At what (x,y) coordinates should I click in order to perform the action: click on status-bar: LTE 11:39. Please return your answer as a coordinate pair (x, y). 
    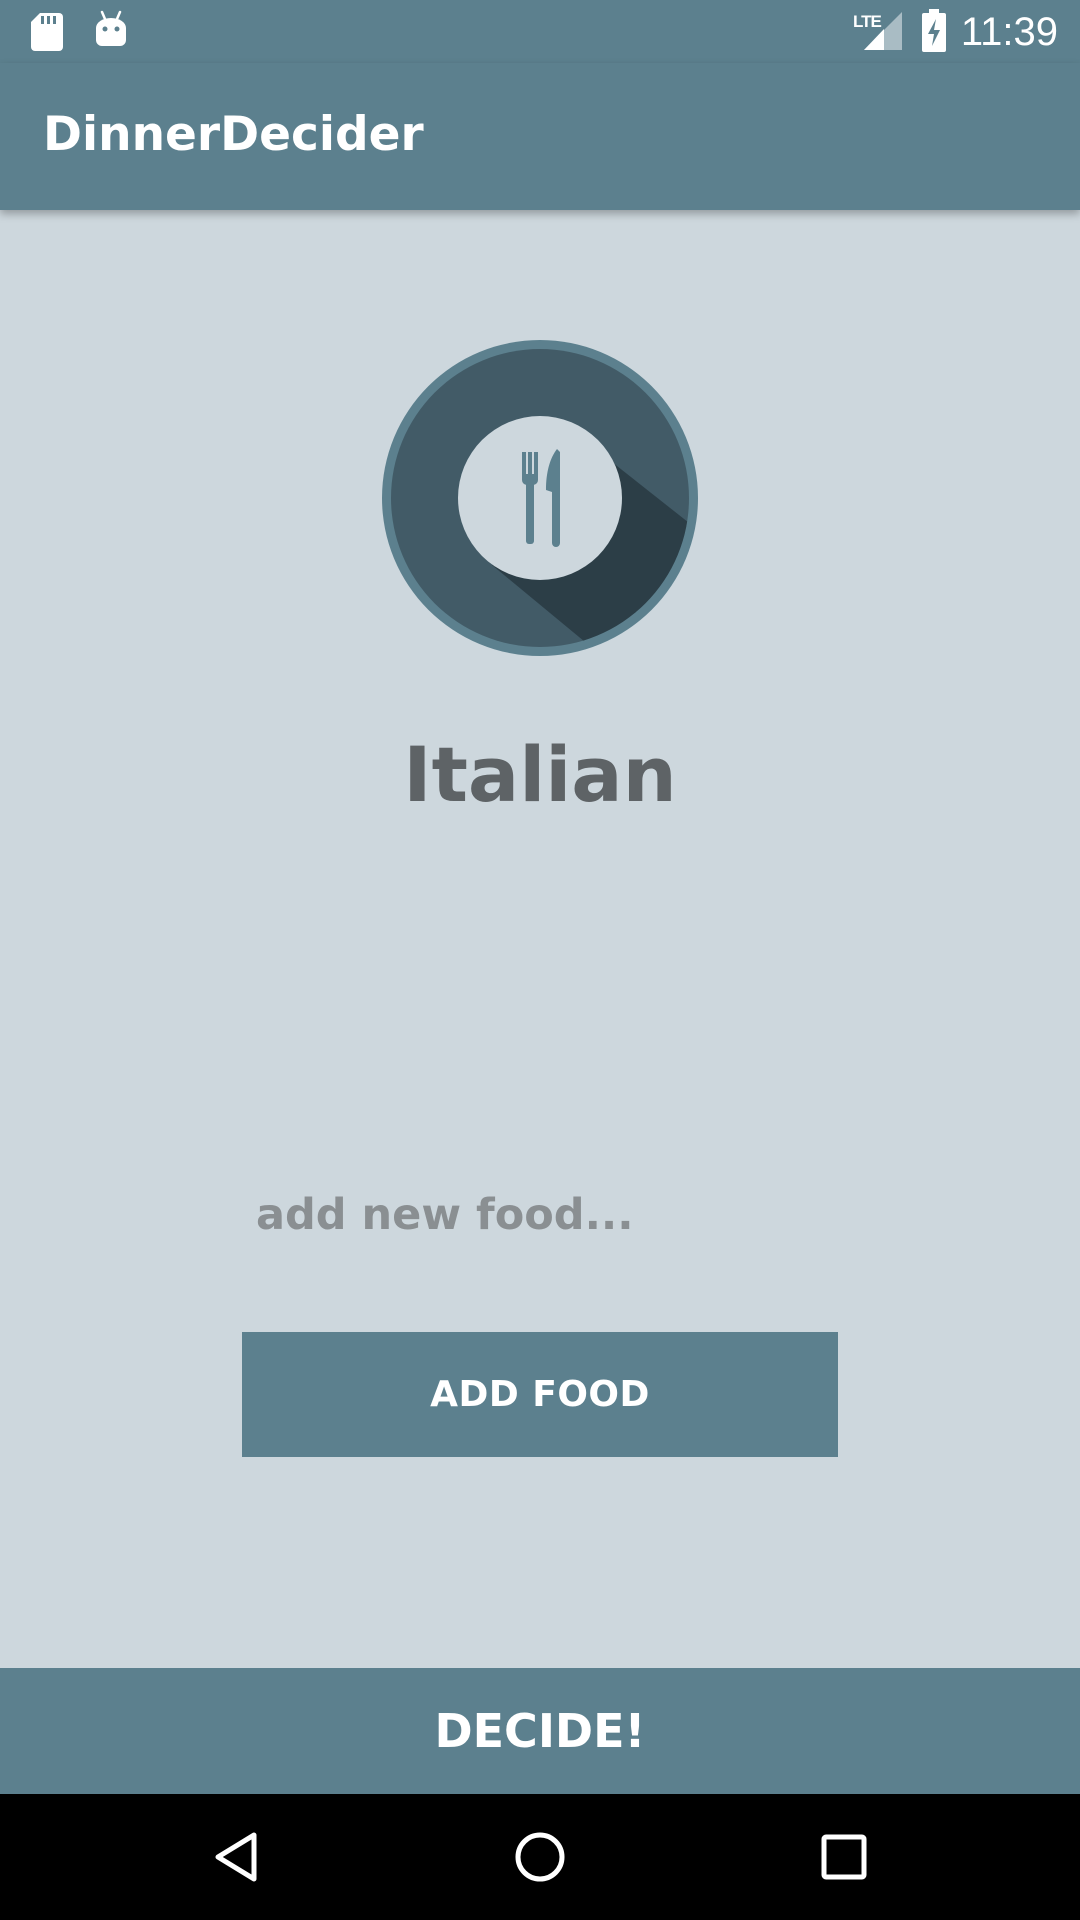
    Looking at the image, I should click on (540, 31).